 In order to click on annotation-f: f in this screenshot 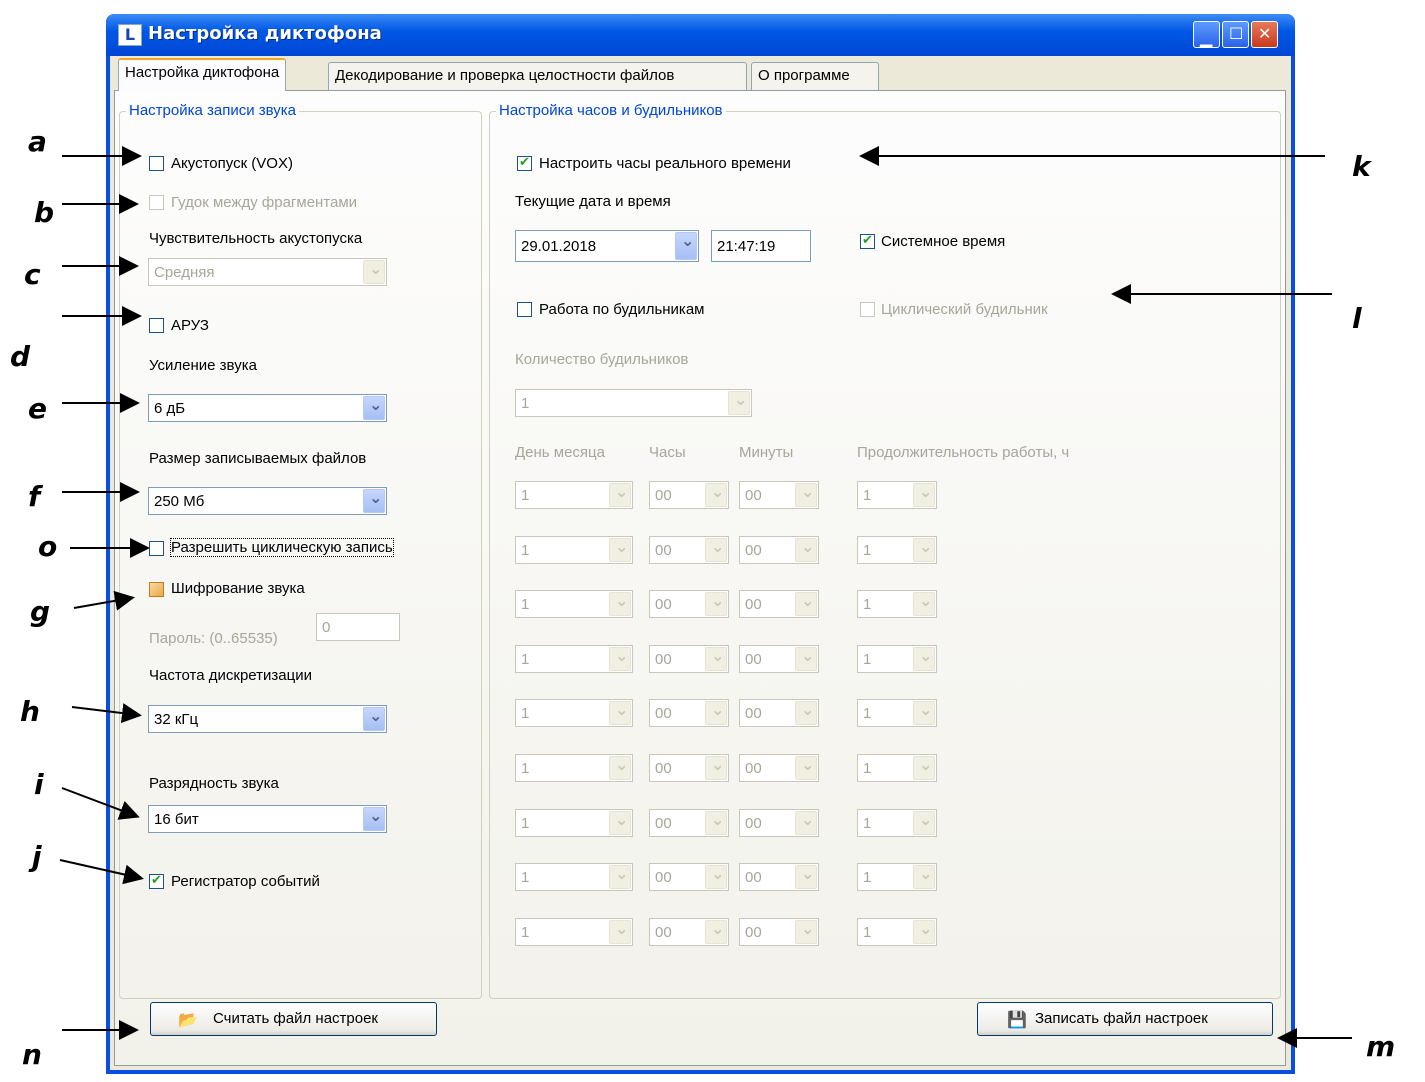, I will do `click(34, 496)`.